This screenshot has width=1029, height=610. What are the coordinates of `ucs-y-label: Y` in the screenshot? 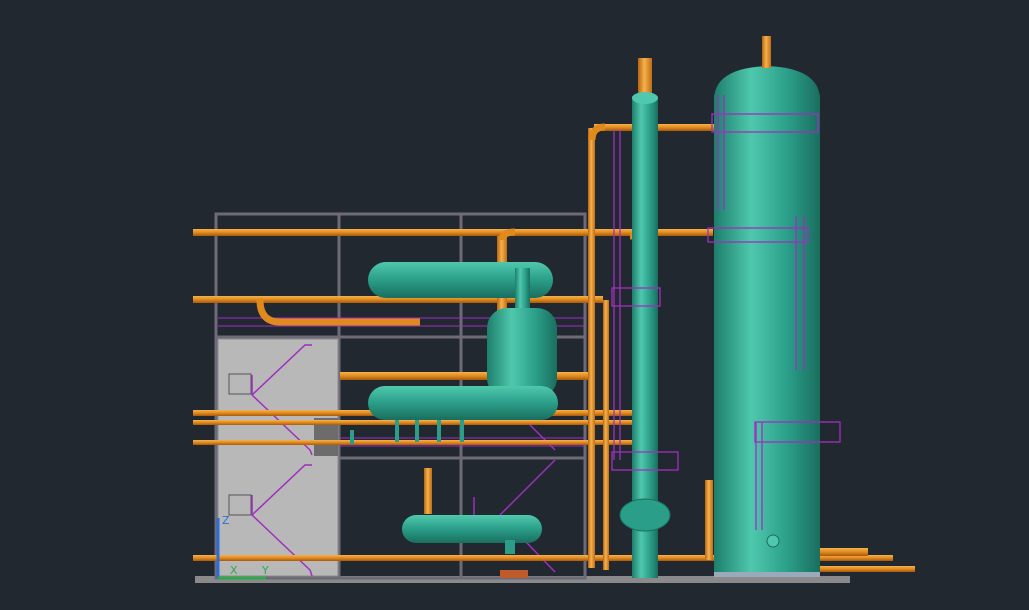 It's located at (265, 570).